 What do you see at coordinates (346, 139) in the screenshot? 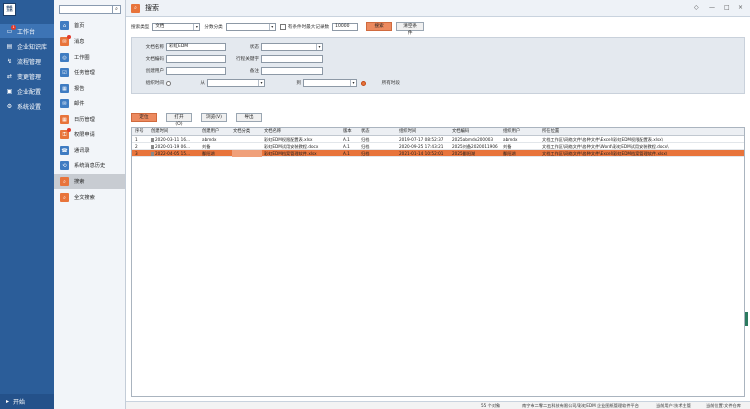
I see `table-cell: A.1` at bounding box center [346, 139].